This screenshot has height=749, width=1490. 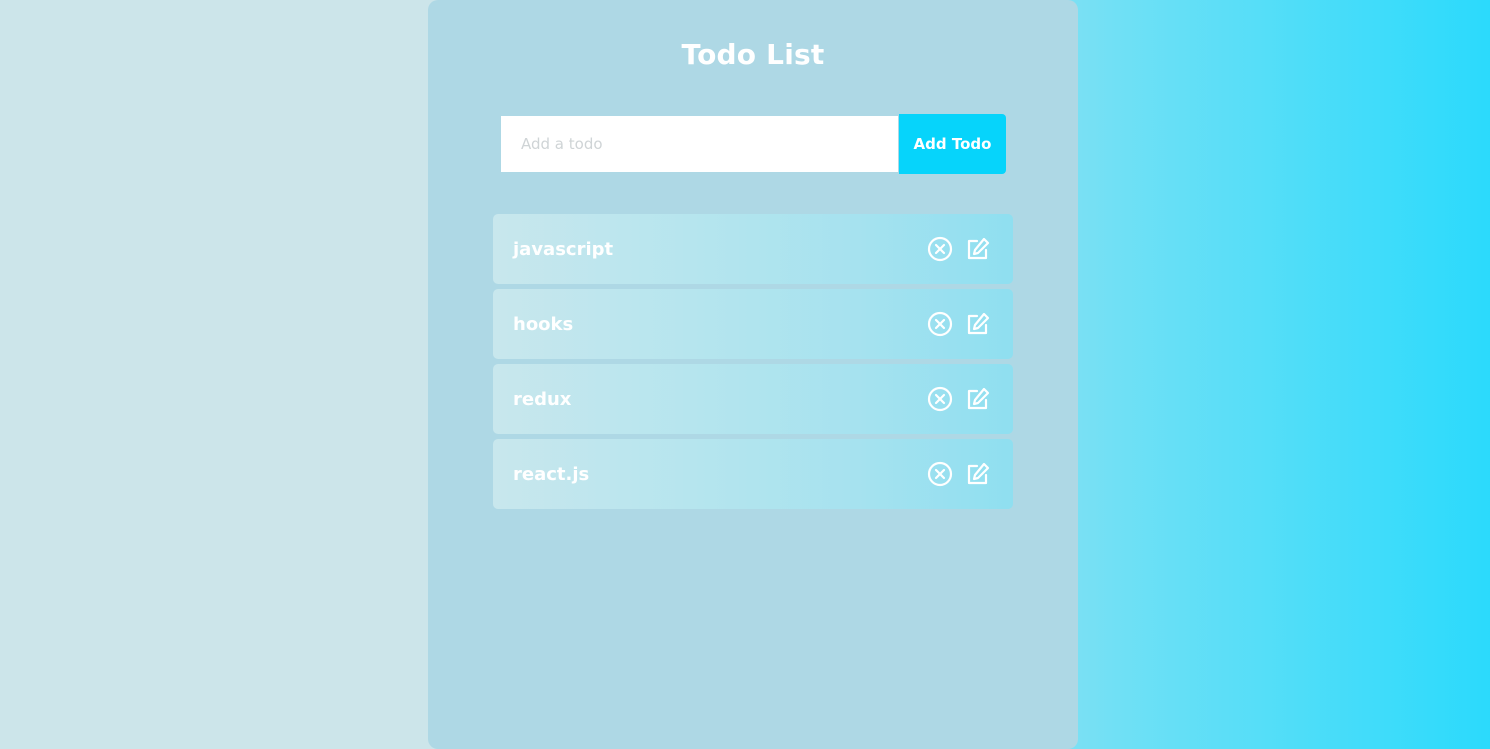 I want to click on todo-item: hooks, so click(x=753, y=324).